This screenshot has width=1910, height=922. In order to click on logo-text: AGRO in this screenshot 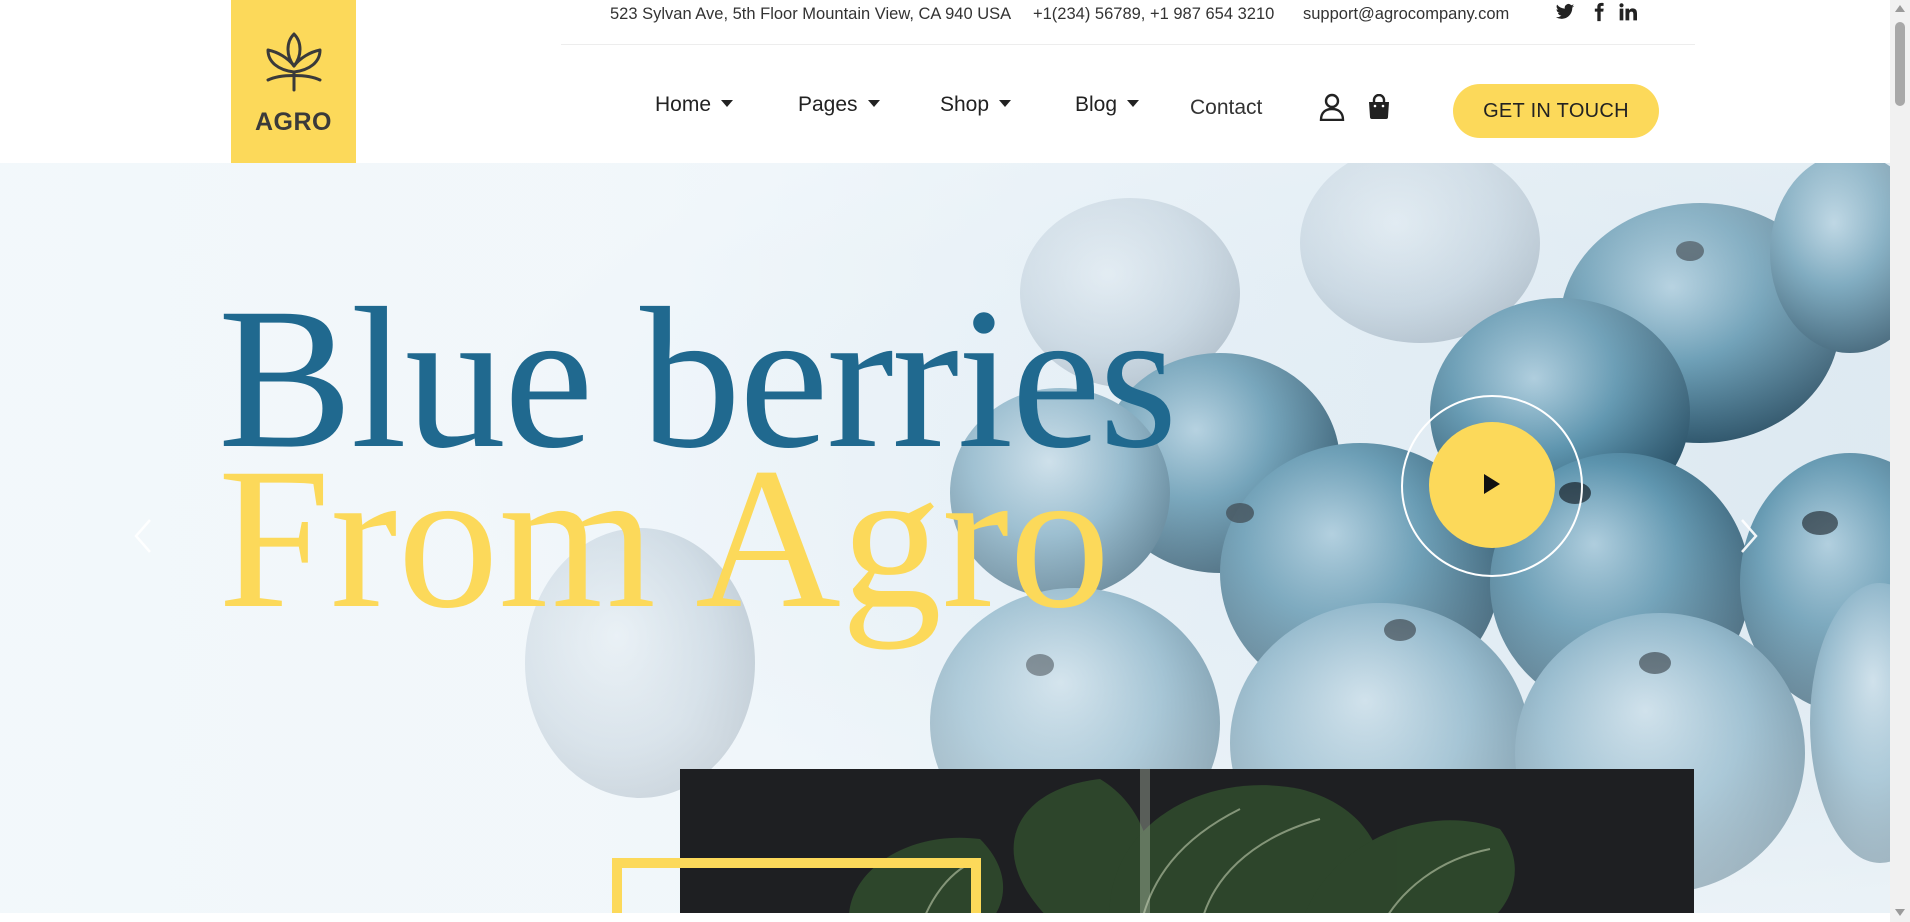, I will do `click(293, 122)`.